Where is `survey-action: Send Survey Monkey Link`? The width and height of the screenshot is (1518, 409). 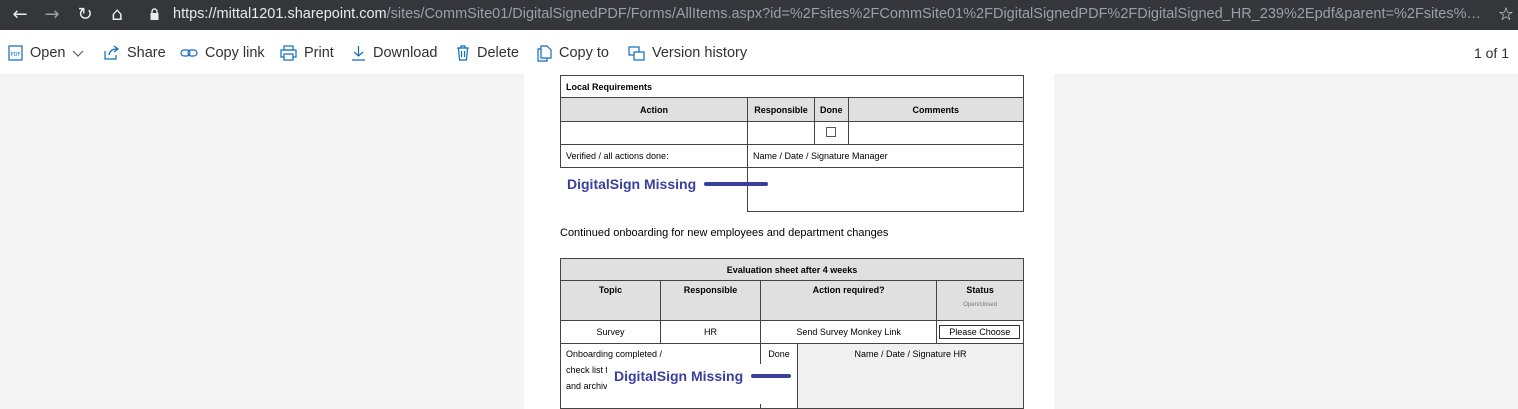 survey-action: Send Survey Monkey Link is located at coordinates (848, 332).